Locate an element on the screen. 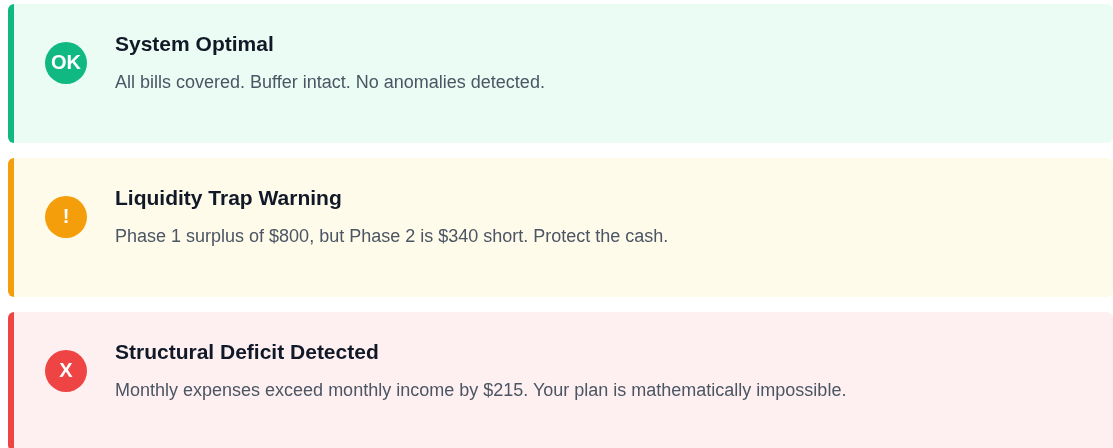 The image size is (1113, 448). status-badge: ! is located at coordinates (66, 216).